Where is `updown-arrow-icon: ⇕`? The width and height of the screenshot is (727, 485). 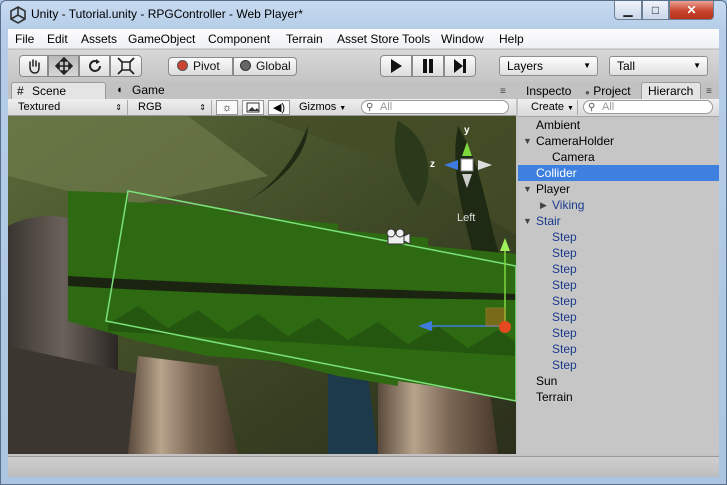 updown-arrow-icon: ⇕ is located at coordinates (118, 107).